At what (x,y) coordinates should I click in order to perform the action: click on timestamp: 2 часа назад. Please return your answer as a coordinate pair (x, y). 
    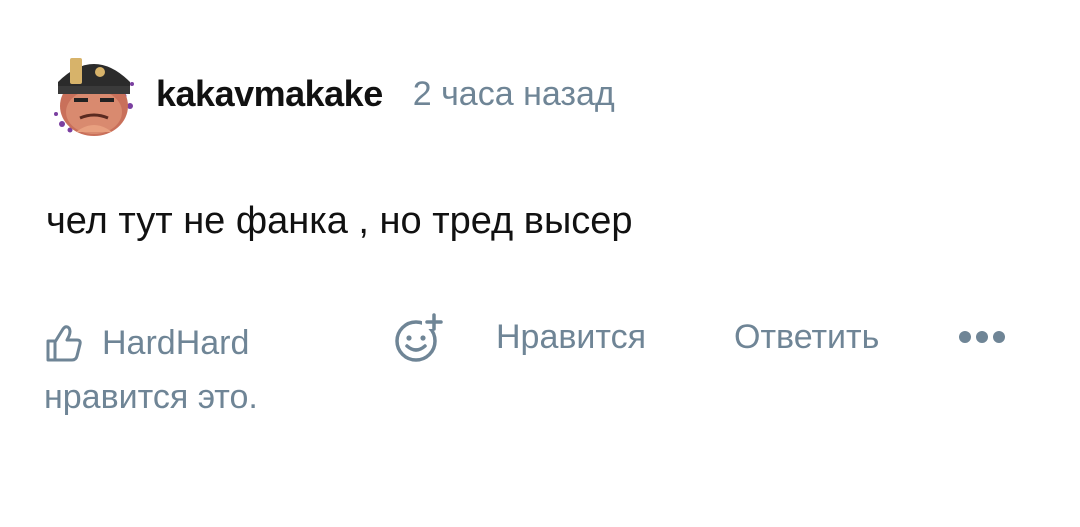
    Looking at the image, I should click on (513, 93).